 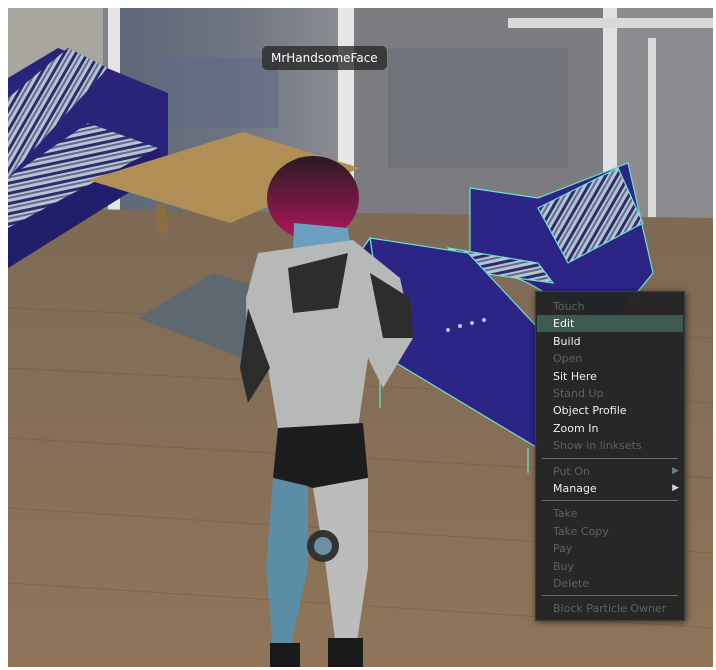 I want to click on menu-item-build: Build, so click(x=610, y=341).